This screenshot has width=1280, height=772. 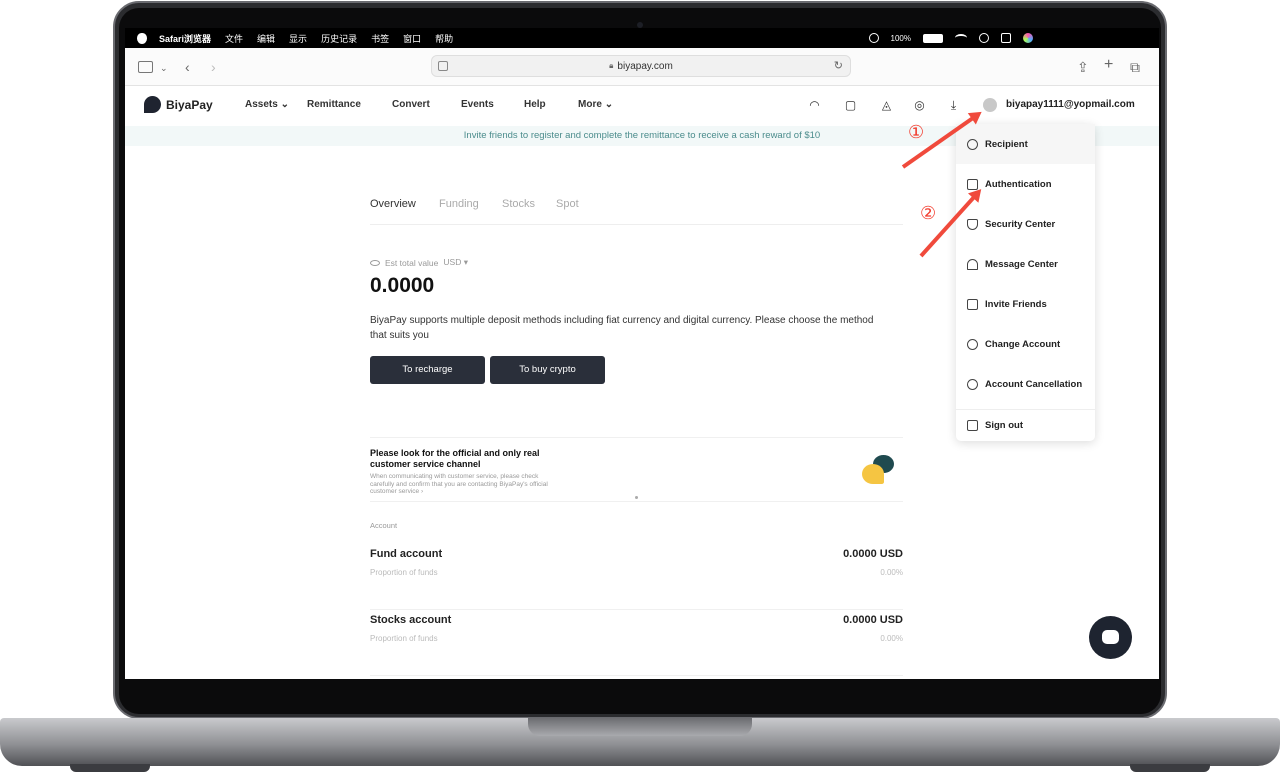 I want to click on shield-icon, so click(x=972, y=224).